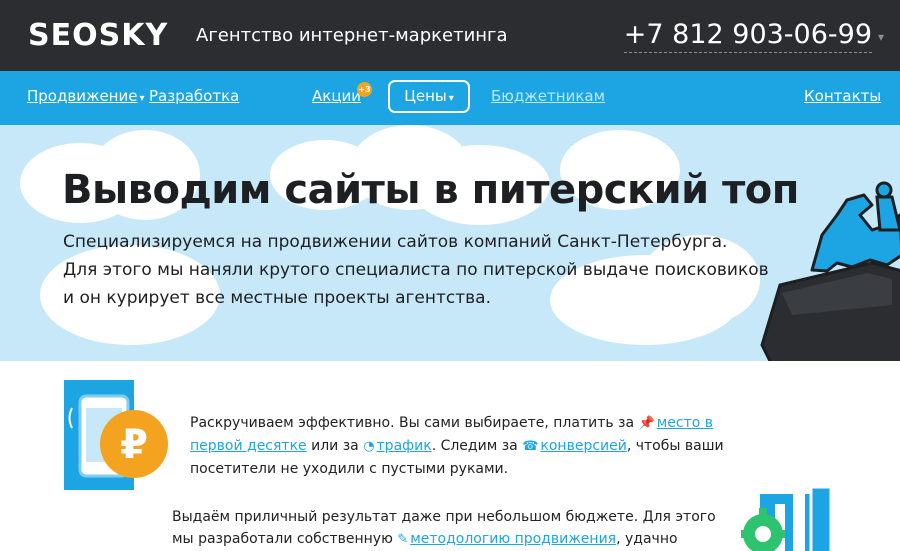 The width and height of the screenshot is (900, 551). What do you see at coordinates (842, 96) in the screenshot?
I see `nav-item-contacts: Контакты` at bounding box center [842, 96].